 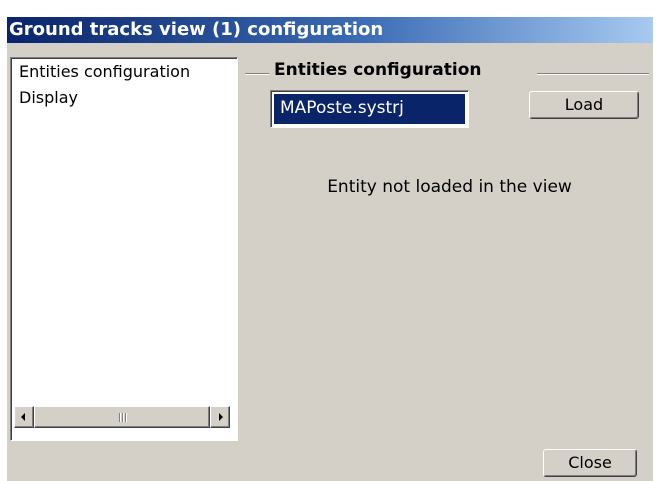 I want to click on entity-selector: MAPoste.systrj, so click(x=369, y=109).